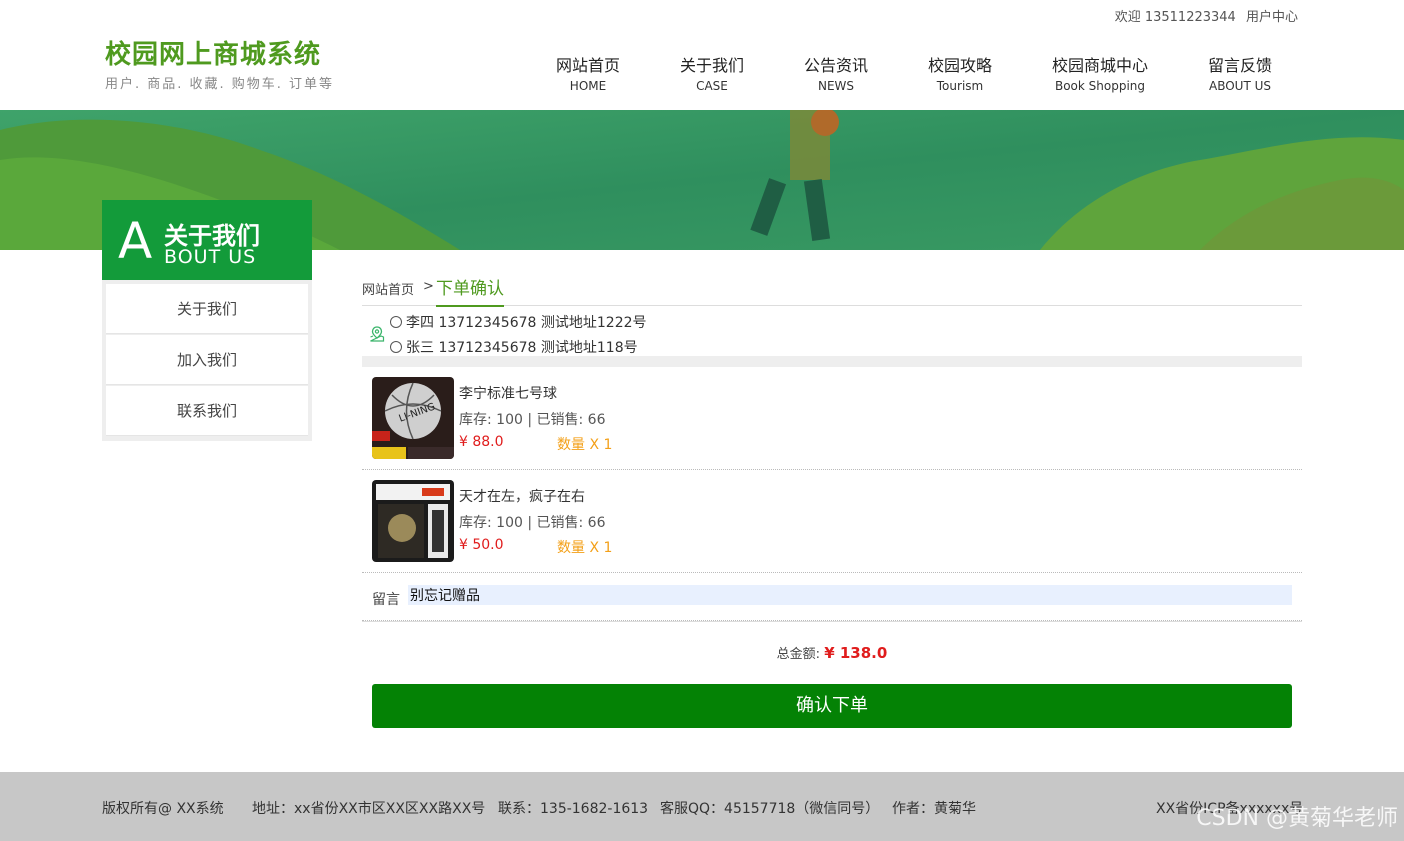  I want to click on breadcrumb-home: 网站首页, so click(388, 288).